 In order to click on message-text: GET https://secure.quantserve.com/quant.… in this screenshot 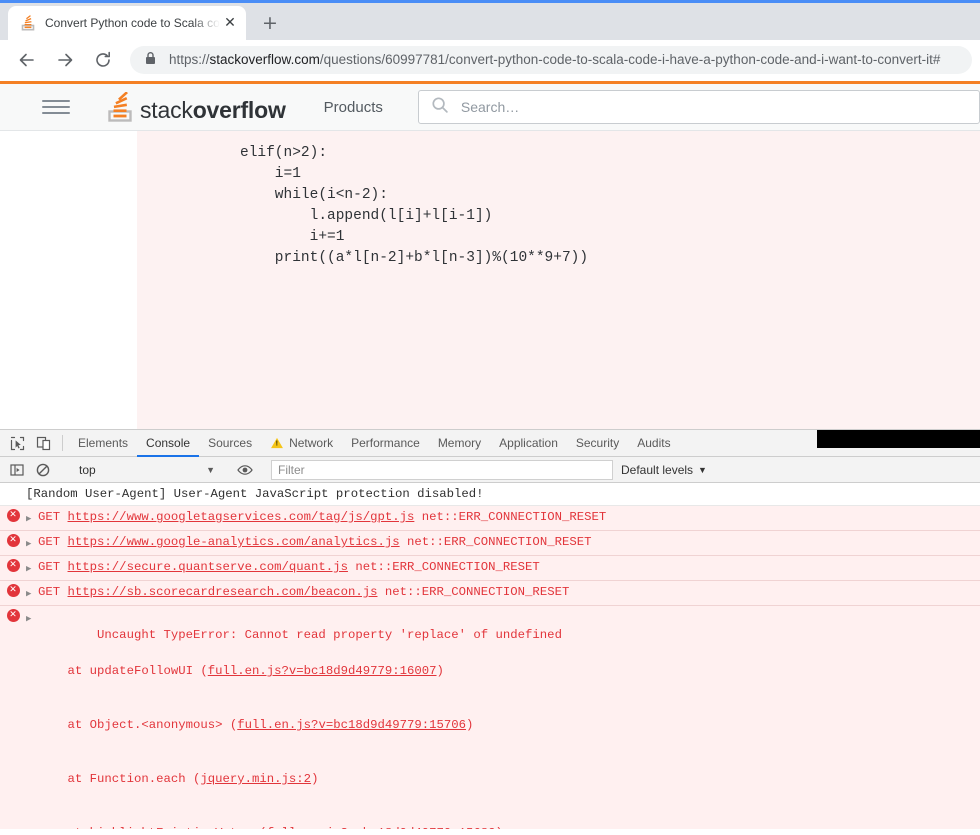, I will do `click(509, 567)`.